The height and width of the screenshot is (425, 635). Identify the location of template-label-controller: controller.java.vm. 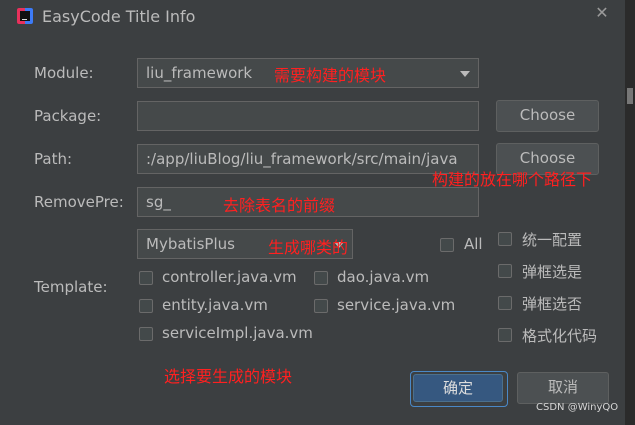
(229, 277).